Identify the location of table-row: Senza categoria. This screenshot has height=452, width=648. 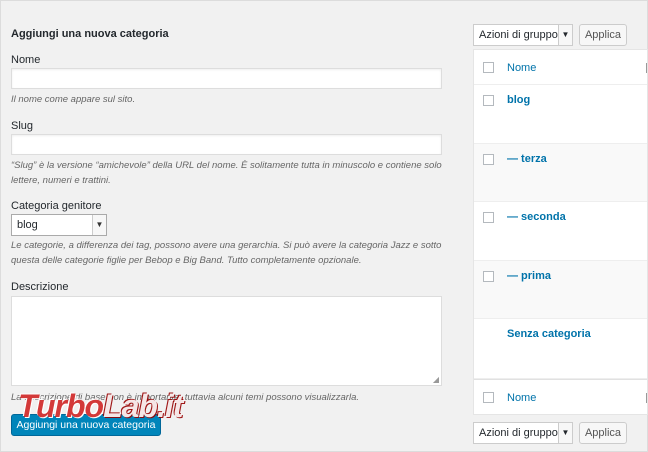
(560, 349).